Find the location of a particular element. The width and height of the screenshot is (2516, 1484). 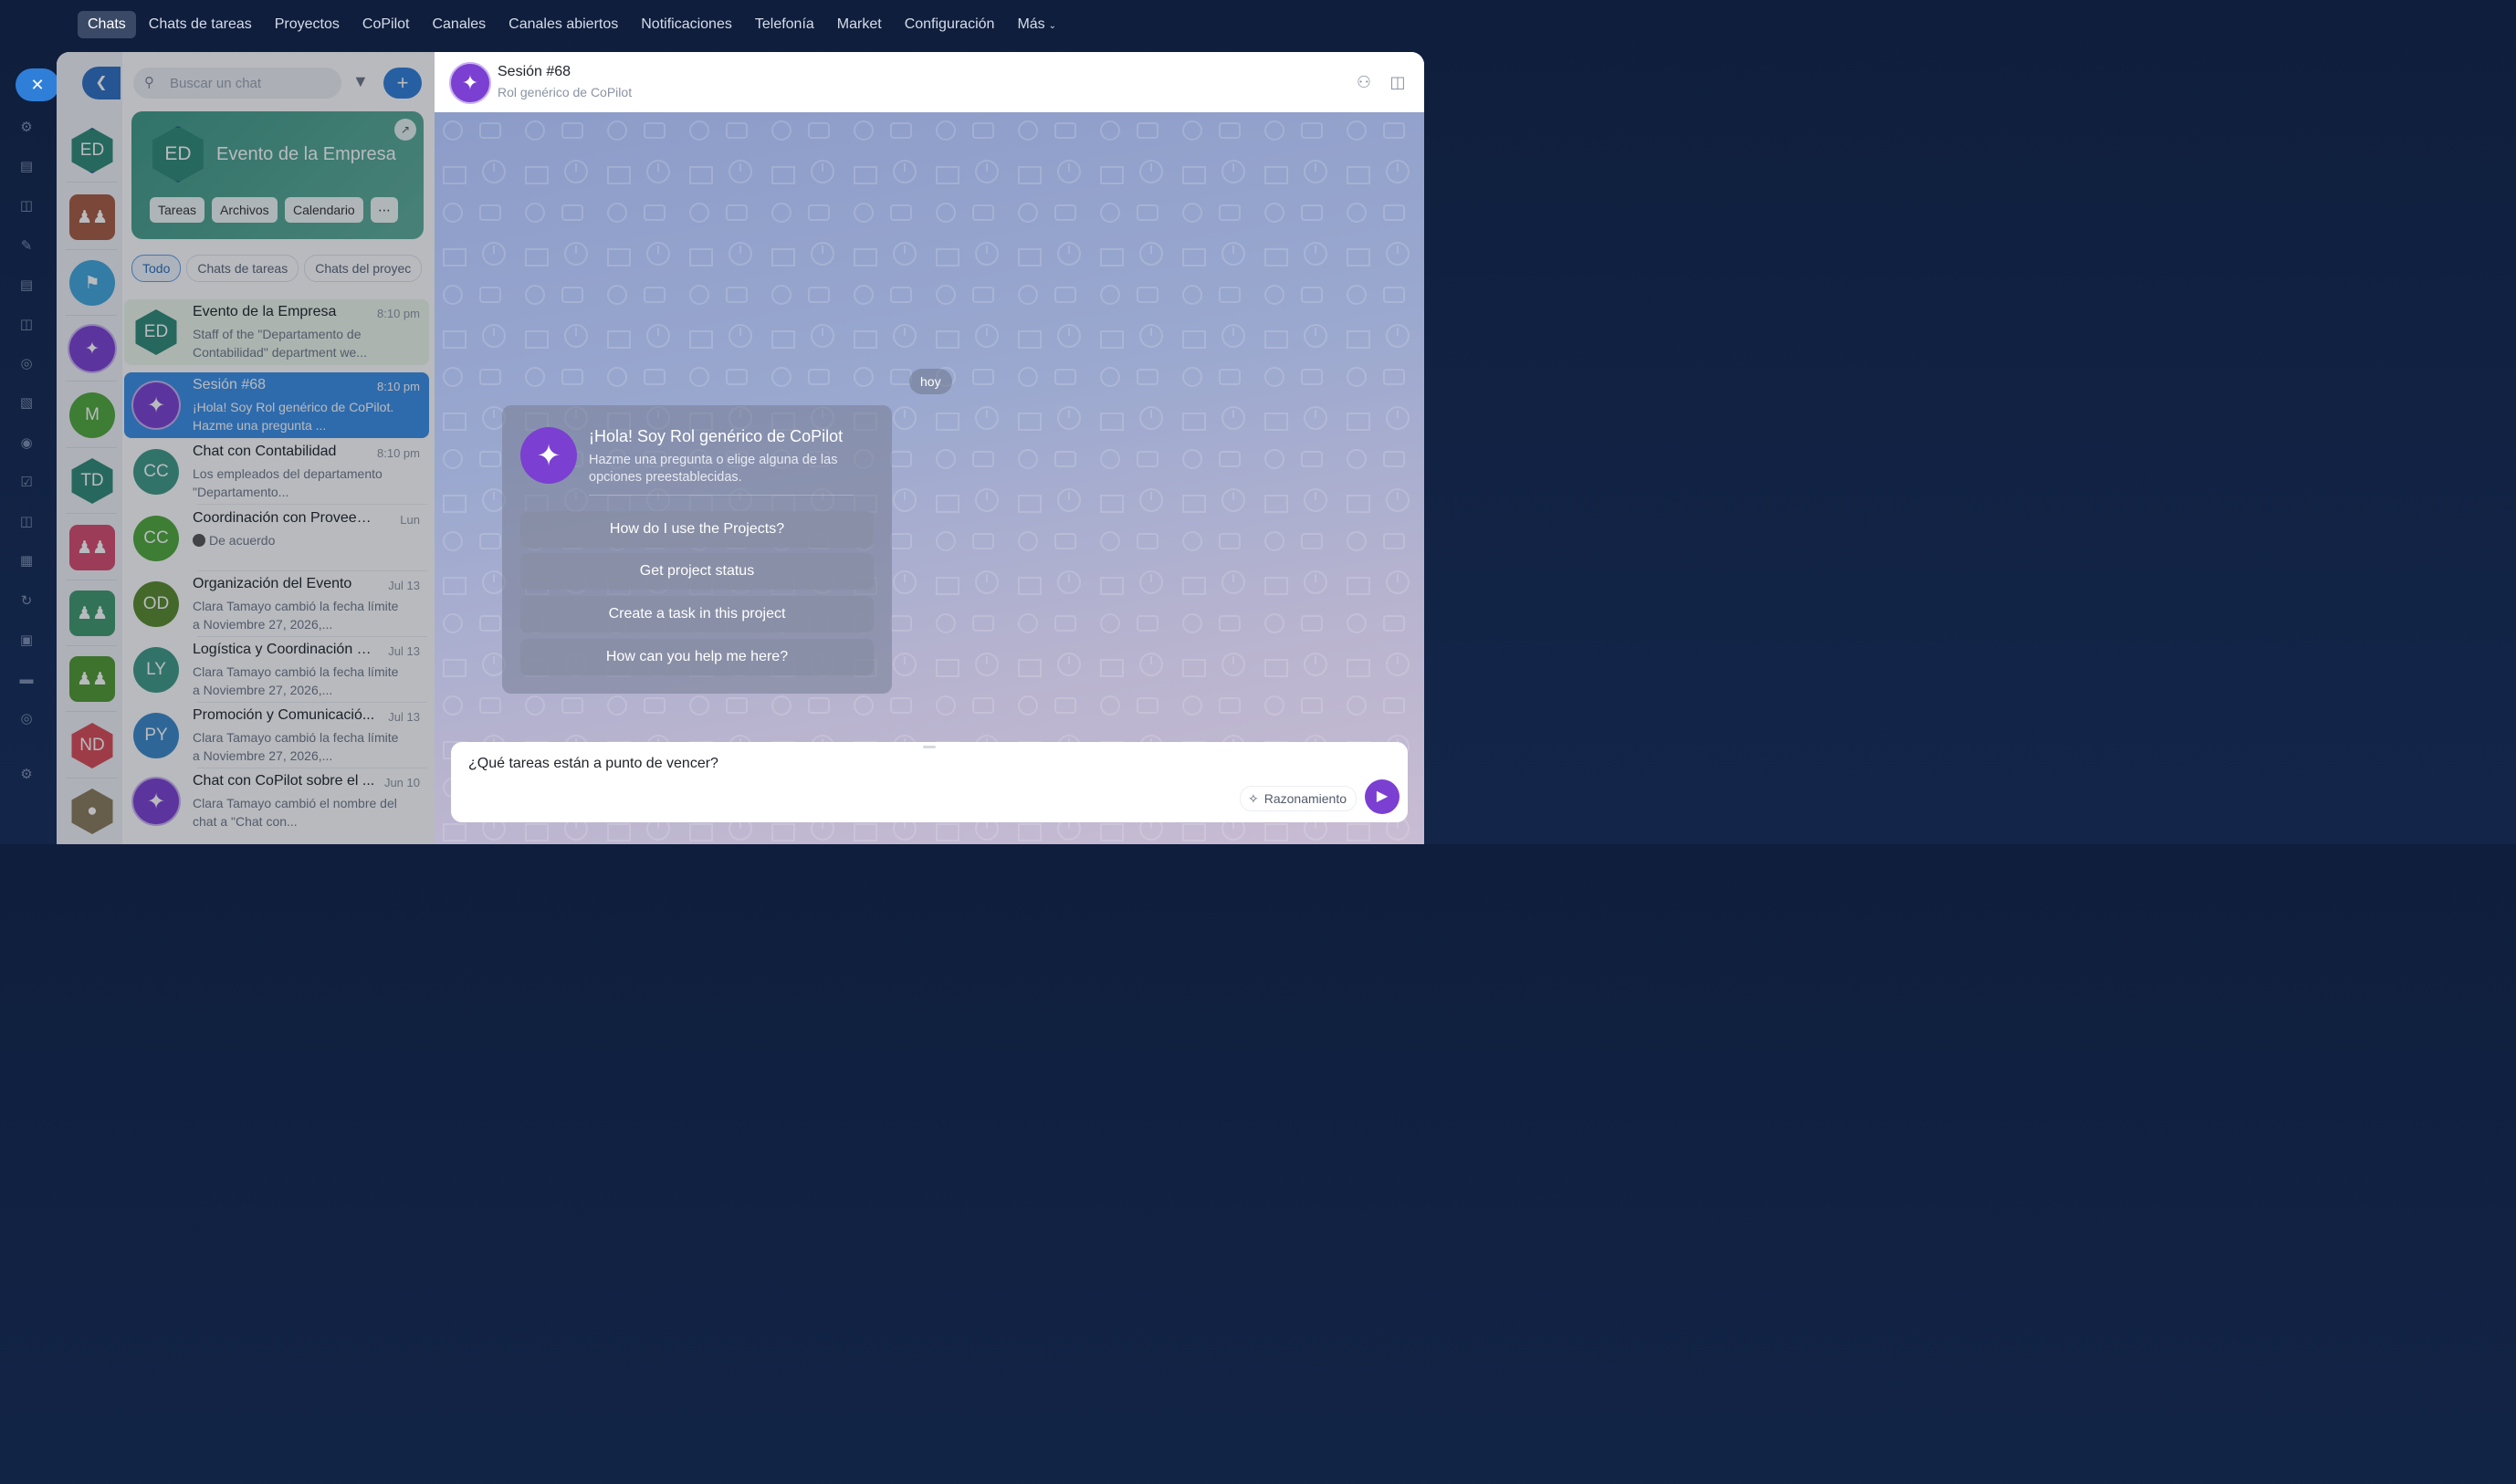

close-button: ✕ is located at coordinates (37, 84).